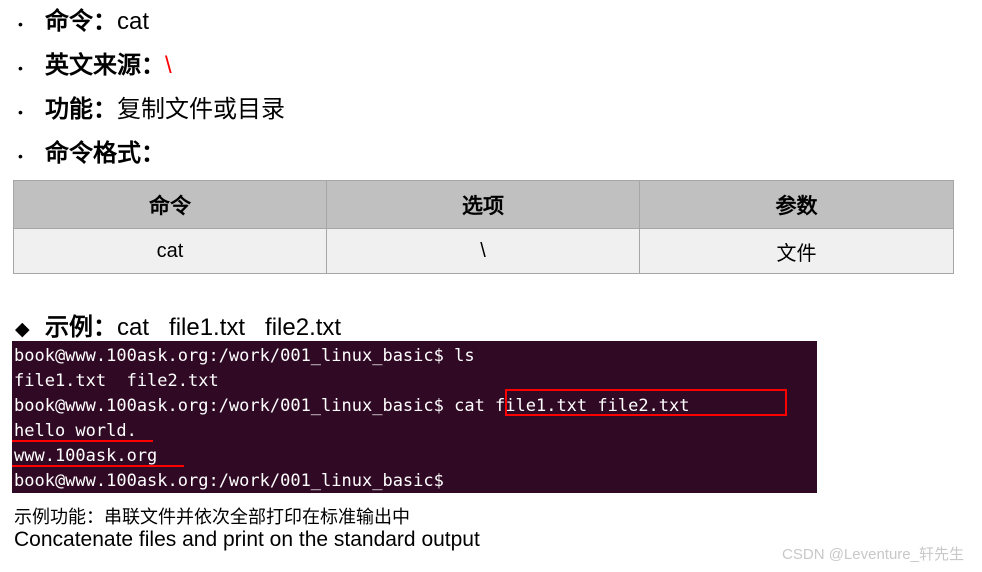 This screenshot has height=572, width=982. I want to click on cell-parameter: 文件, so click(796, 251).